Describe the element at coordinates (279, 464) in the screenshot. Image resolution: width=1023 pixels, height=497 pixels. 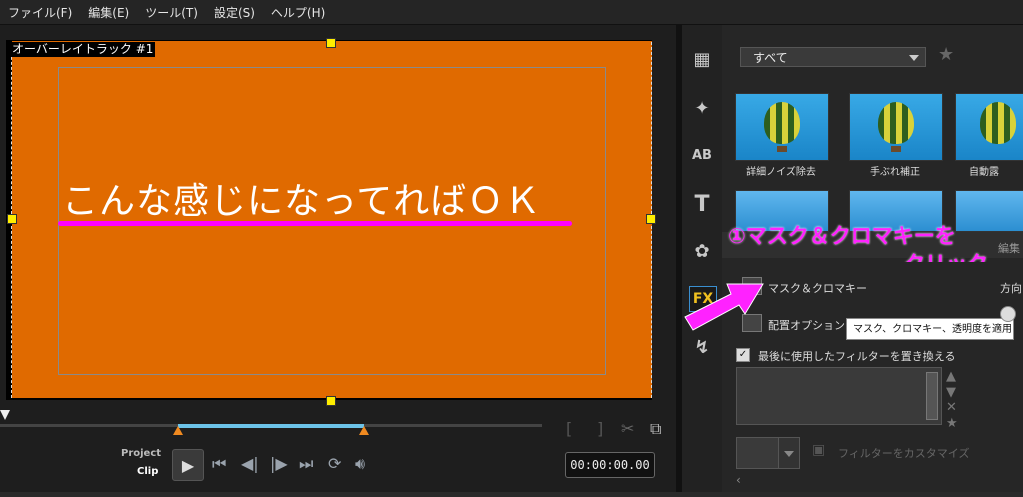
I see `next-frame-icon: |▶` at that location.